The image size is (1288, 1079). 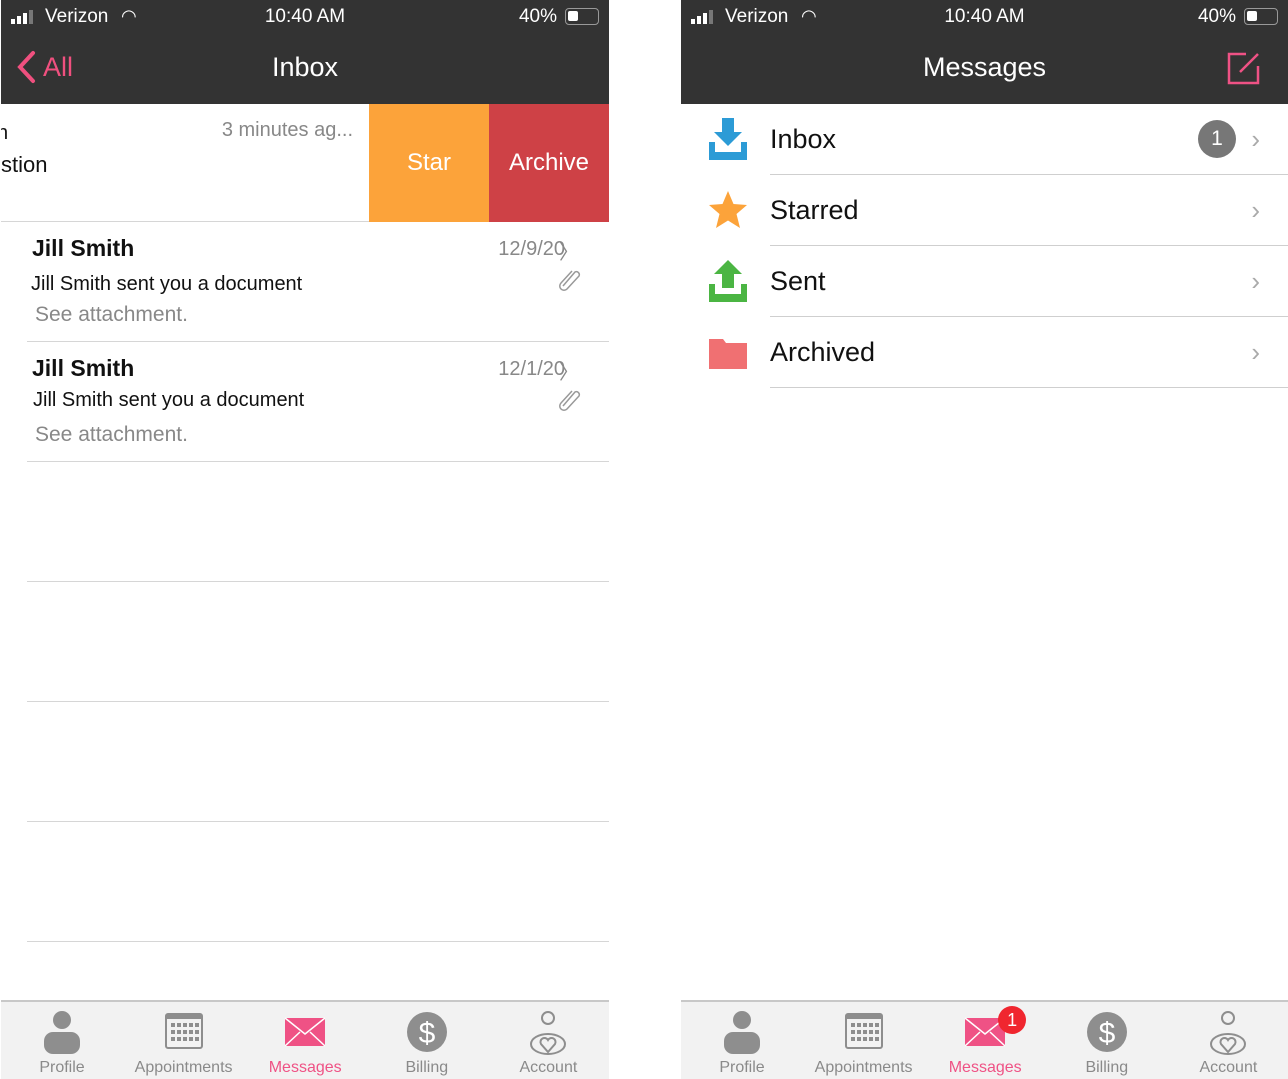 What do you see at coordinates (798, 281) in the screenshot?
I see `folder-label: Sent` at bounding box center [798, 281].